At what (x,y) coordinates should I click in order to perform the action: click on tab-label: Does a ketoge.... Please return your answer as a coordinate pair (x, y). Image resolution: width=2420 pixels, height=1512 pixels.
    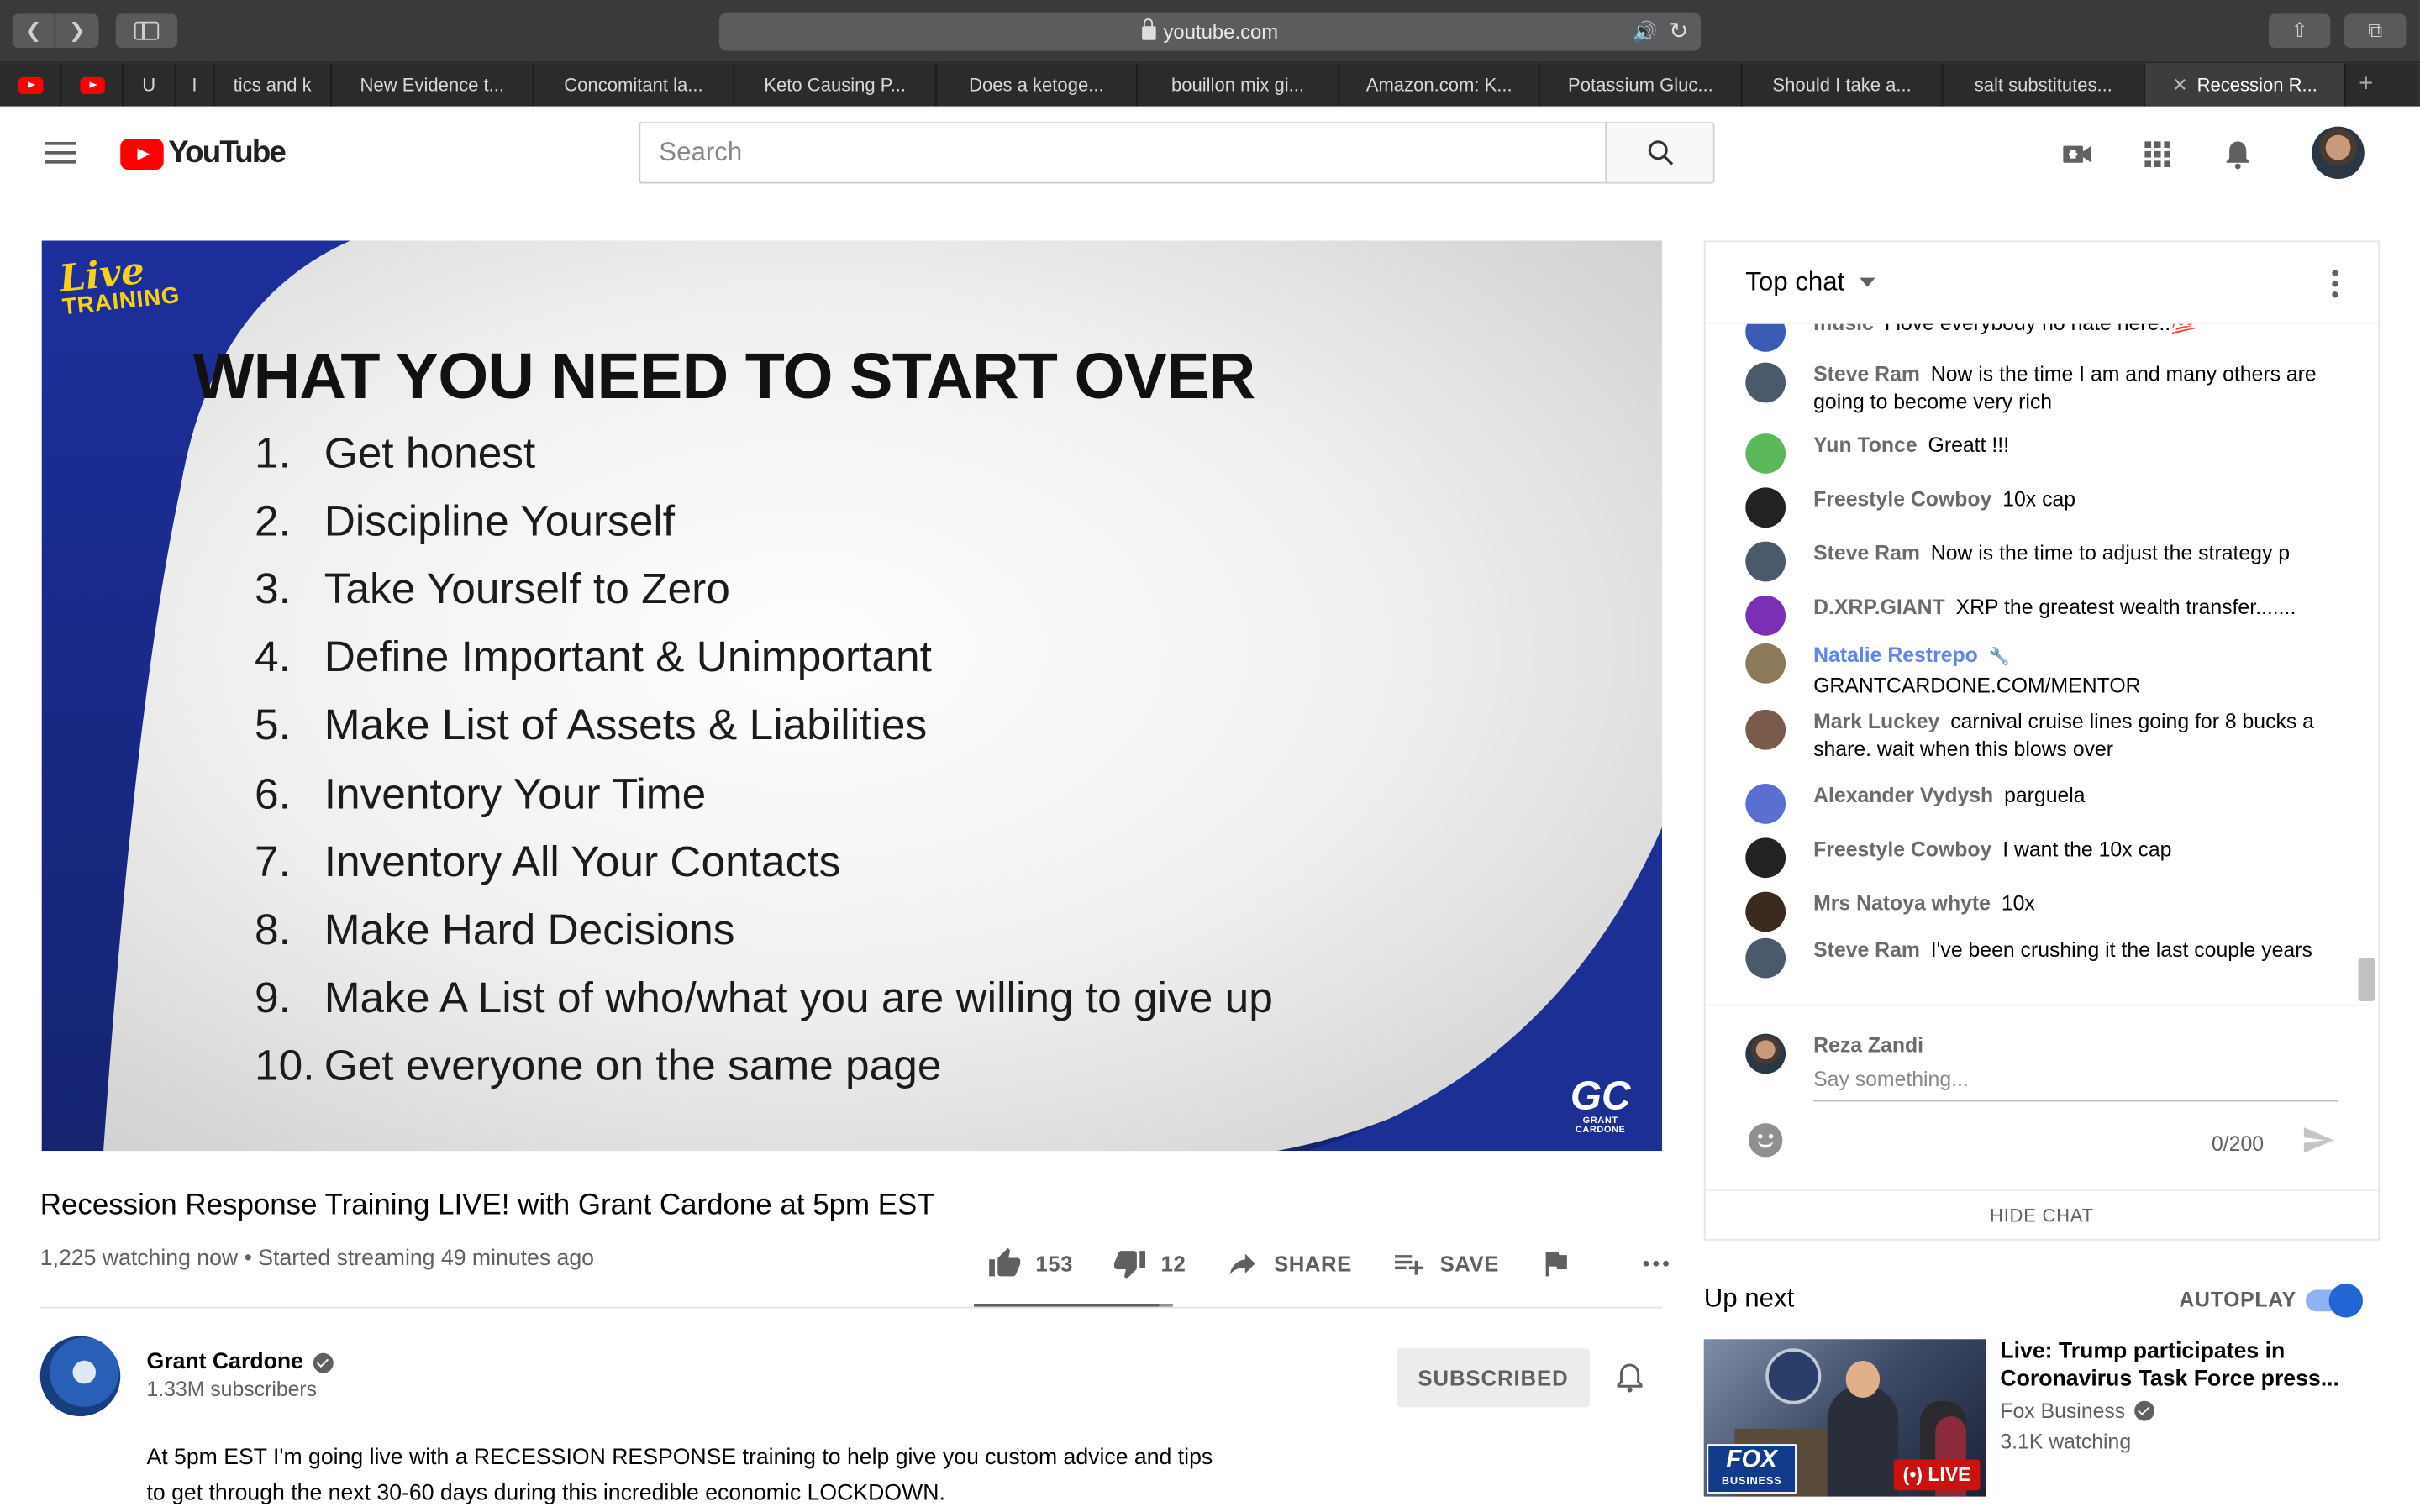
    Looking at the image, I should click on (1036, 85).